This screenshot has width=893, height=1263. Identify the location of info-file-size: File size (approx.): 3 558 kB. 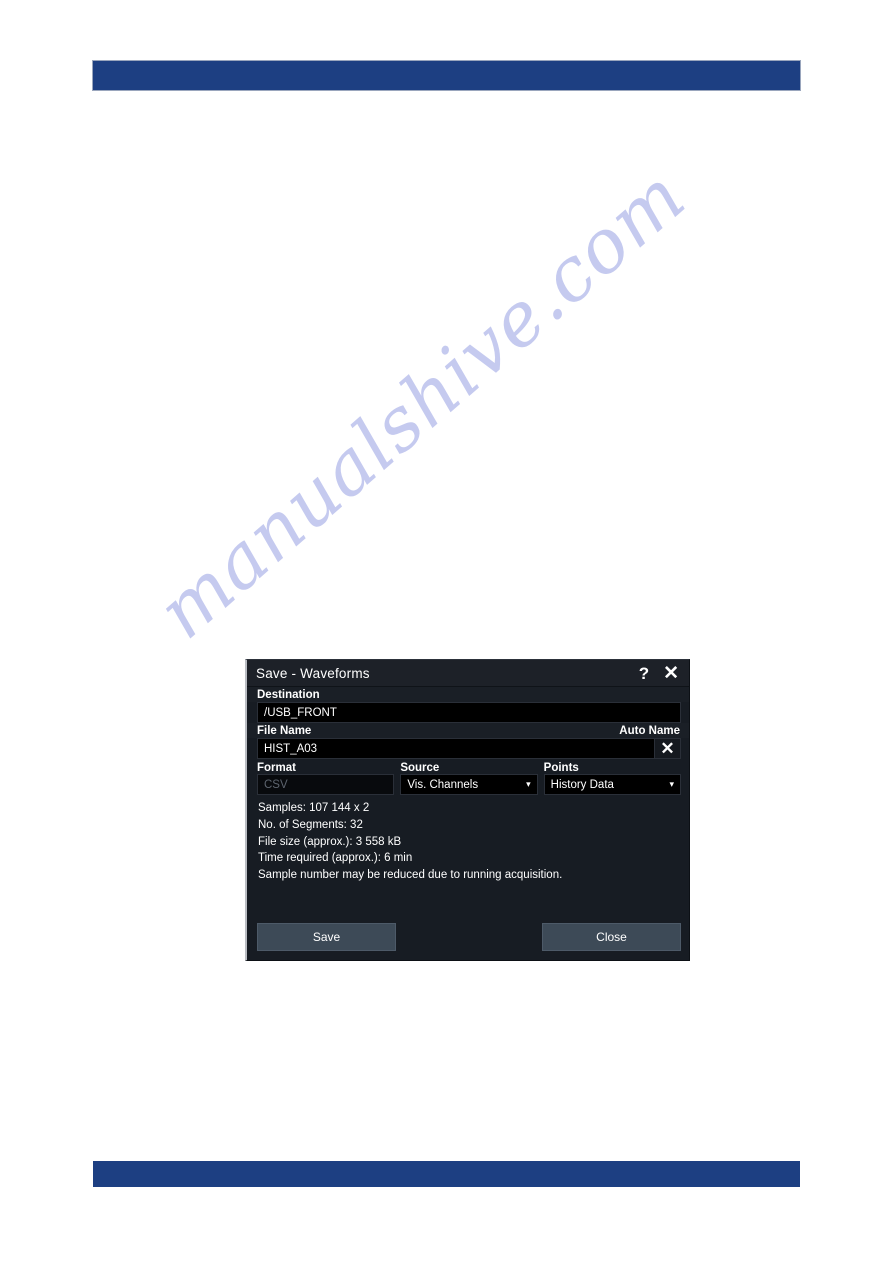
(330, 841).